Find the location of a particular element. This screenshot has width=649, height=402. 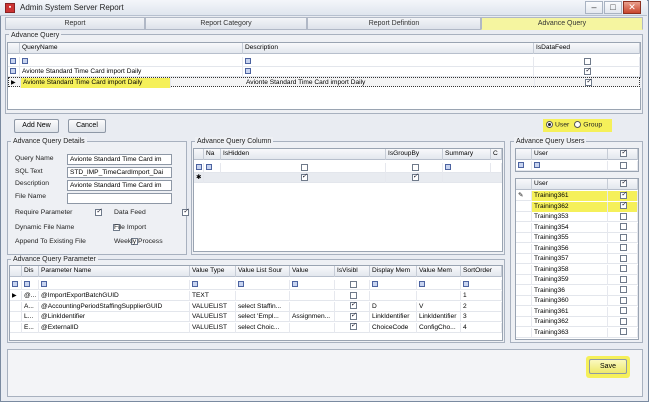

col-ishidden: IsHidden is located at coordinates (303, 154).